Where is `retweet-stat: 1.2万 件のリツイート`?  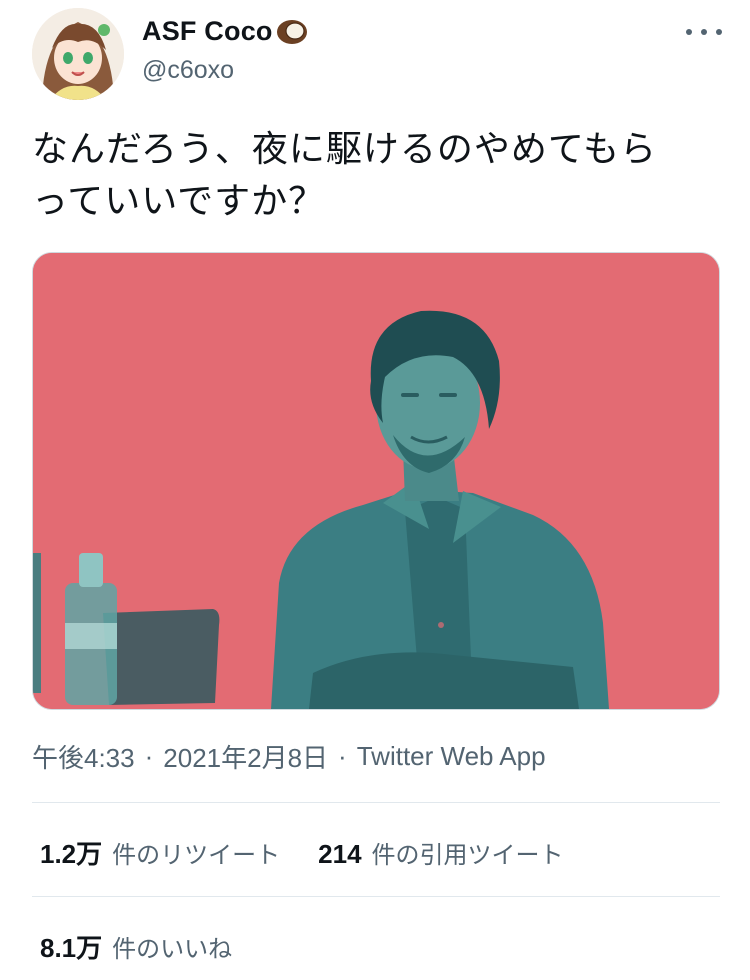
retweet-stat: 1.2万 件のリツイート is located at coordinates (160, 852).